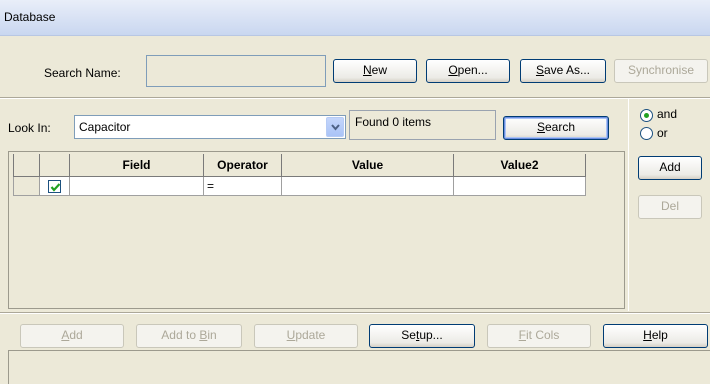 The width and height of the screenshot is (710, 384). I want to click on panel-divider, so click(628, 204).